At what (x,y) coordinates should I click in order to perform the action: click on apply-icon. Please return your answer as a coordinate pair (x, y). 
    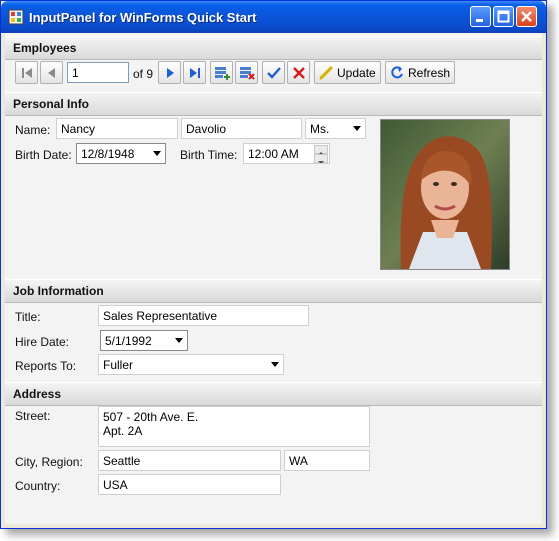
    Looking at the image, I should click on (274, 73).